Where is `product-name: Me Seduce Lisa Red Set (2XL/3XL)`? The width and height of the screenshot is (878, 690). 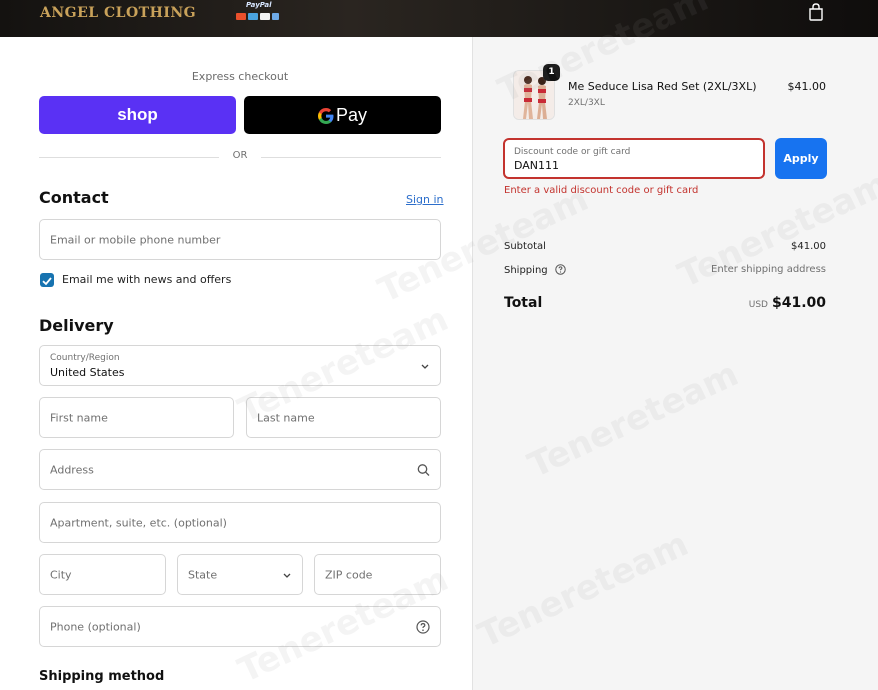
product-name: Me Seduce Lisa Red Set (2XL/3XL) is located at coordinates (662, 86).